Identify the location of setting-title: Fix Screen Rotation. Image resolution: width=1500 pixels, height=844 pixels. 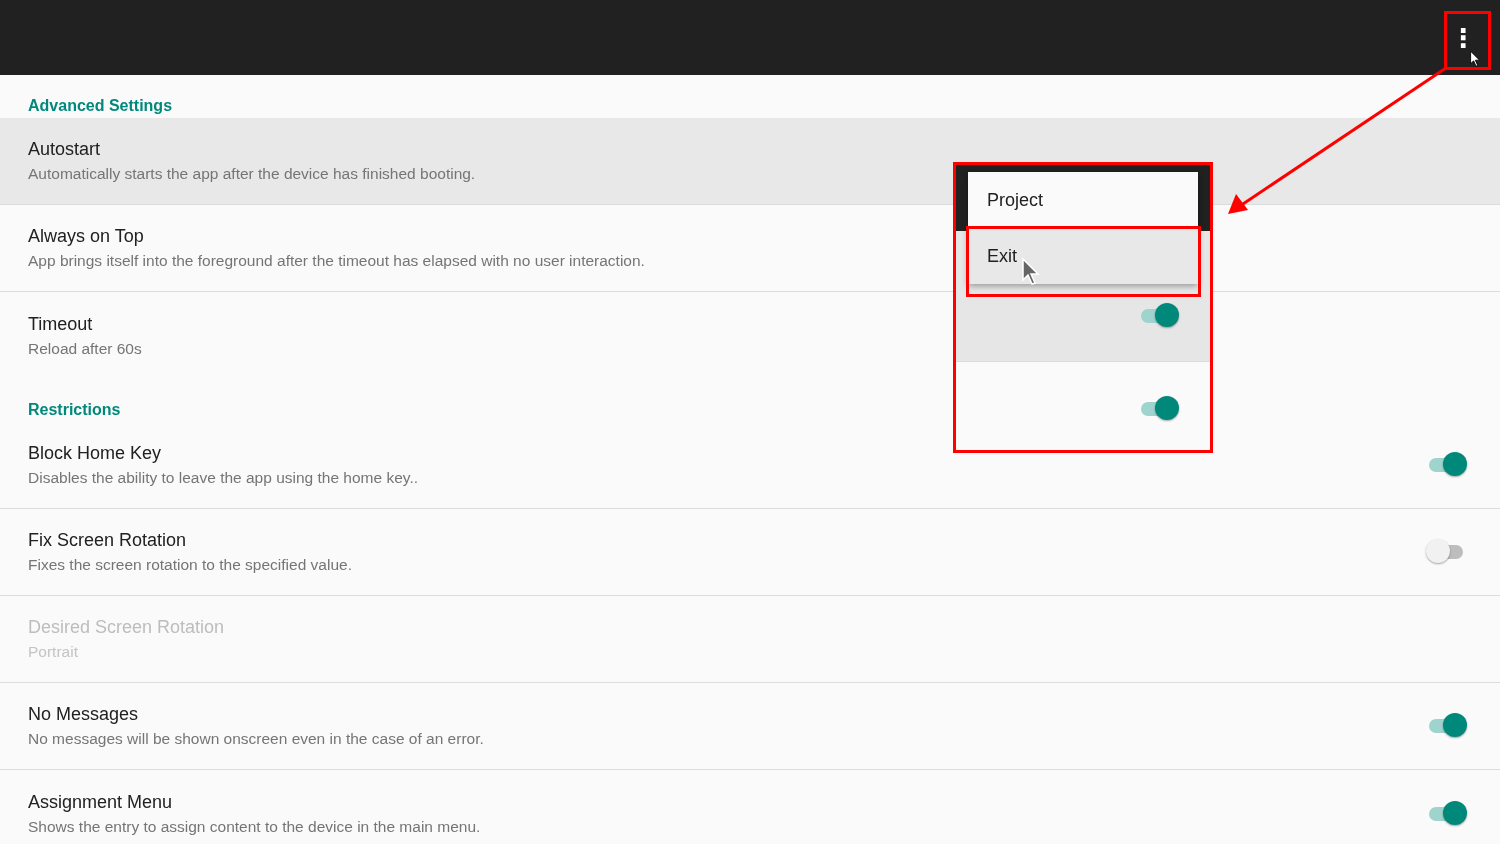
(108, 540).